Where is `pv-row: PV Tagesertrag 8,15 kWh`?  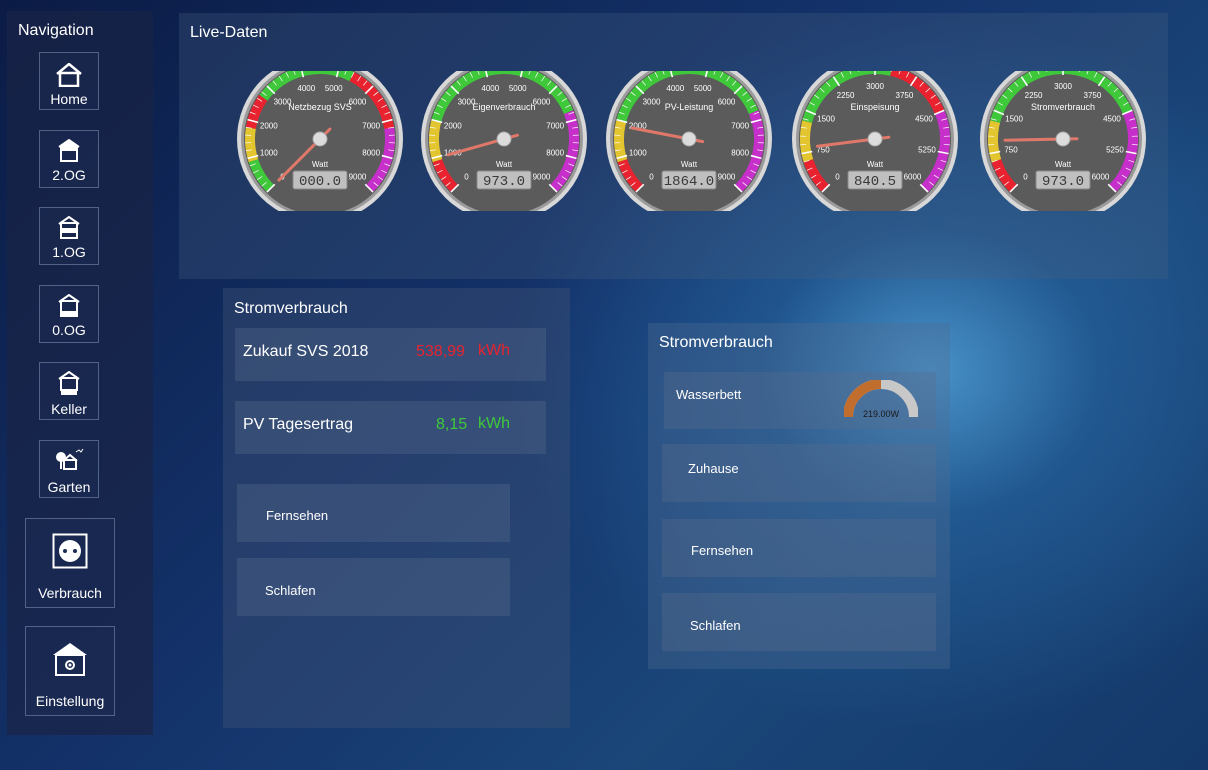
pv-row: PV Tagesertrag 8,15 kWh is located at coordinates (390, 427).